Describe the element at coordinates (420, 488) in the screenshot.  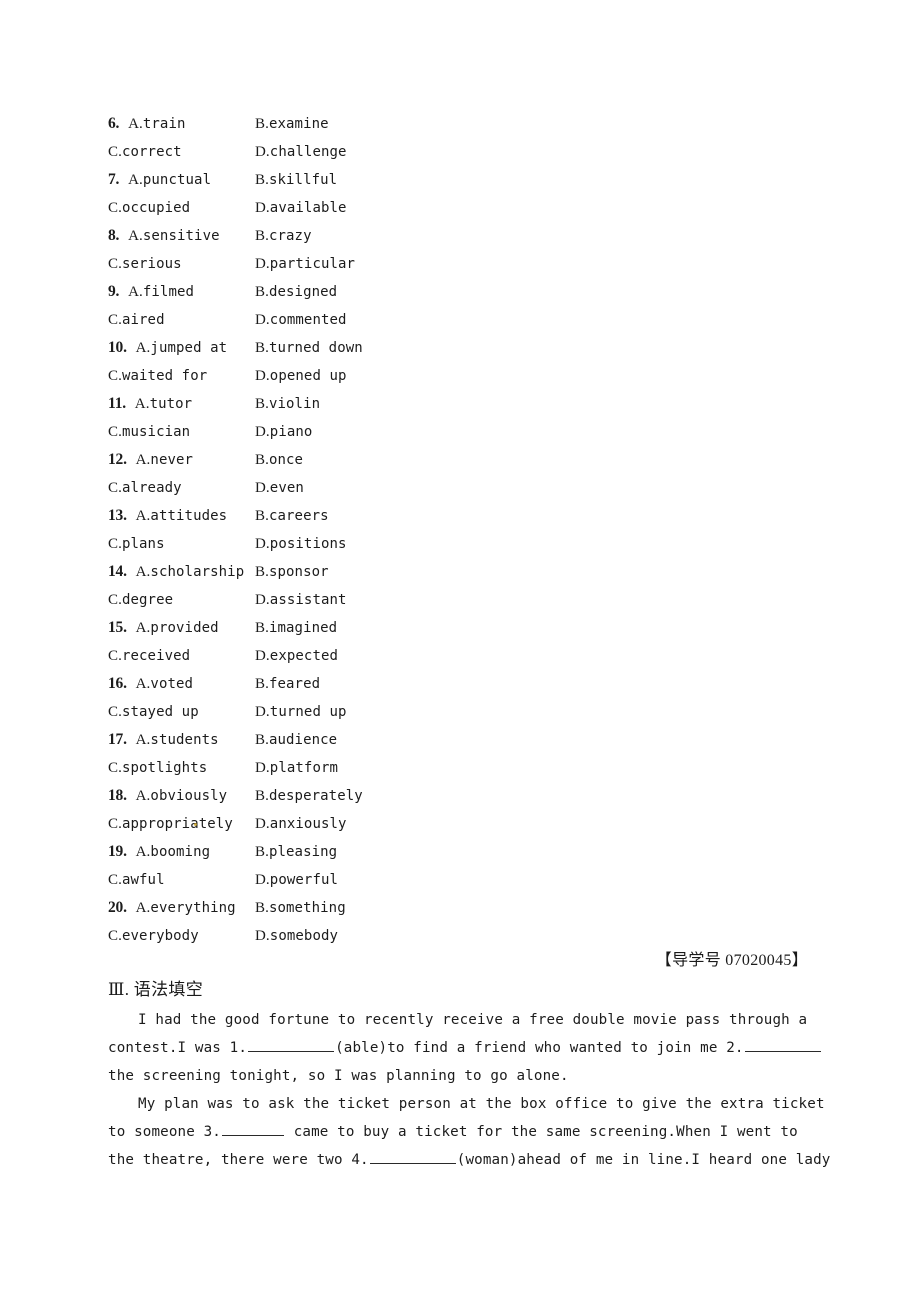
I see `cloze-option-d: D.even` at that location.